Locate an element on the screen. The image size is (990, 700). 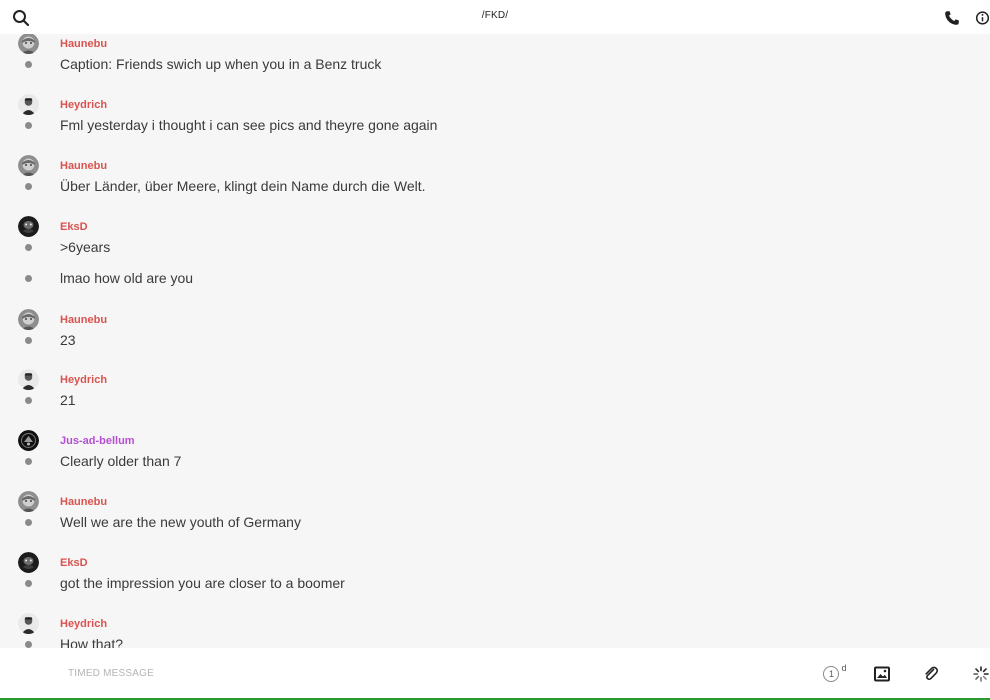
message-text: lmao how old are you is located at coordinates (127, 278).